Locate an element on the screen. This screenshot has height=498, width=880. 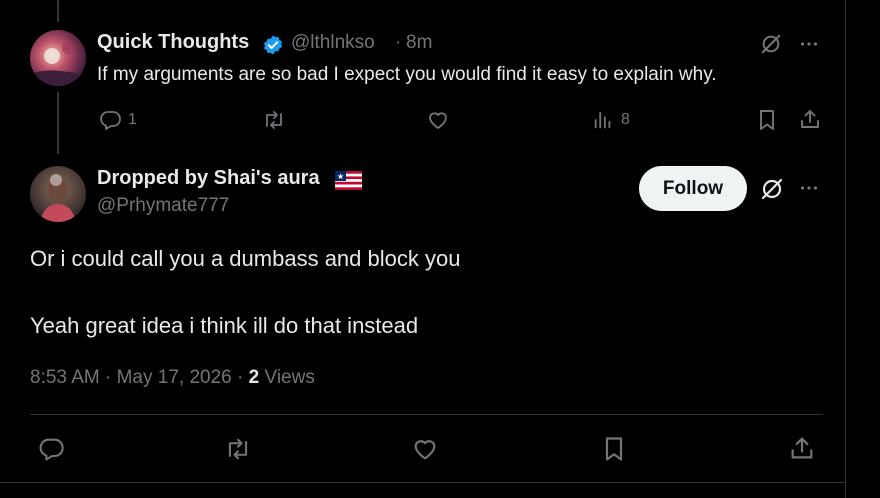
post-date: May 17, 2026 is located at coordinates (174, 377).